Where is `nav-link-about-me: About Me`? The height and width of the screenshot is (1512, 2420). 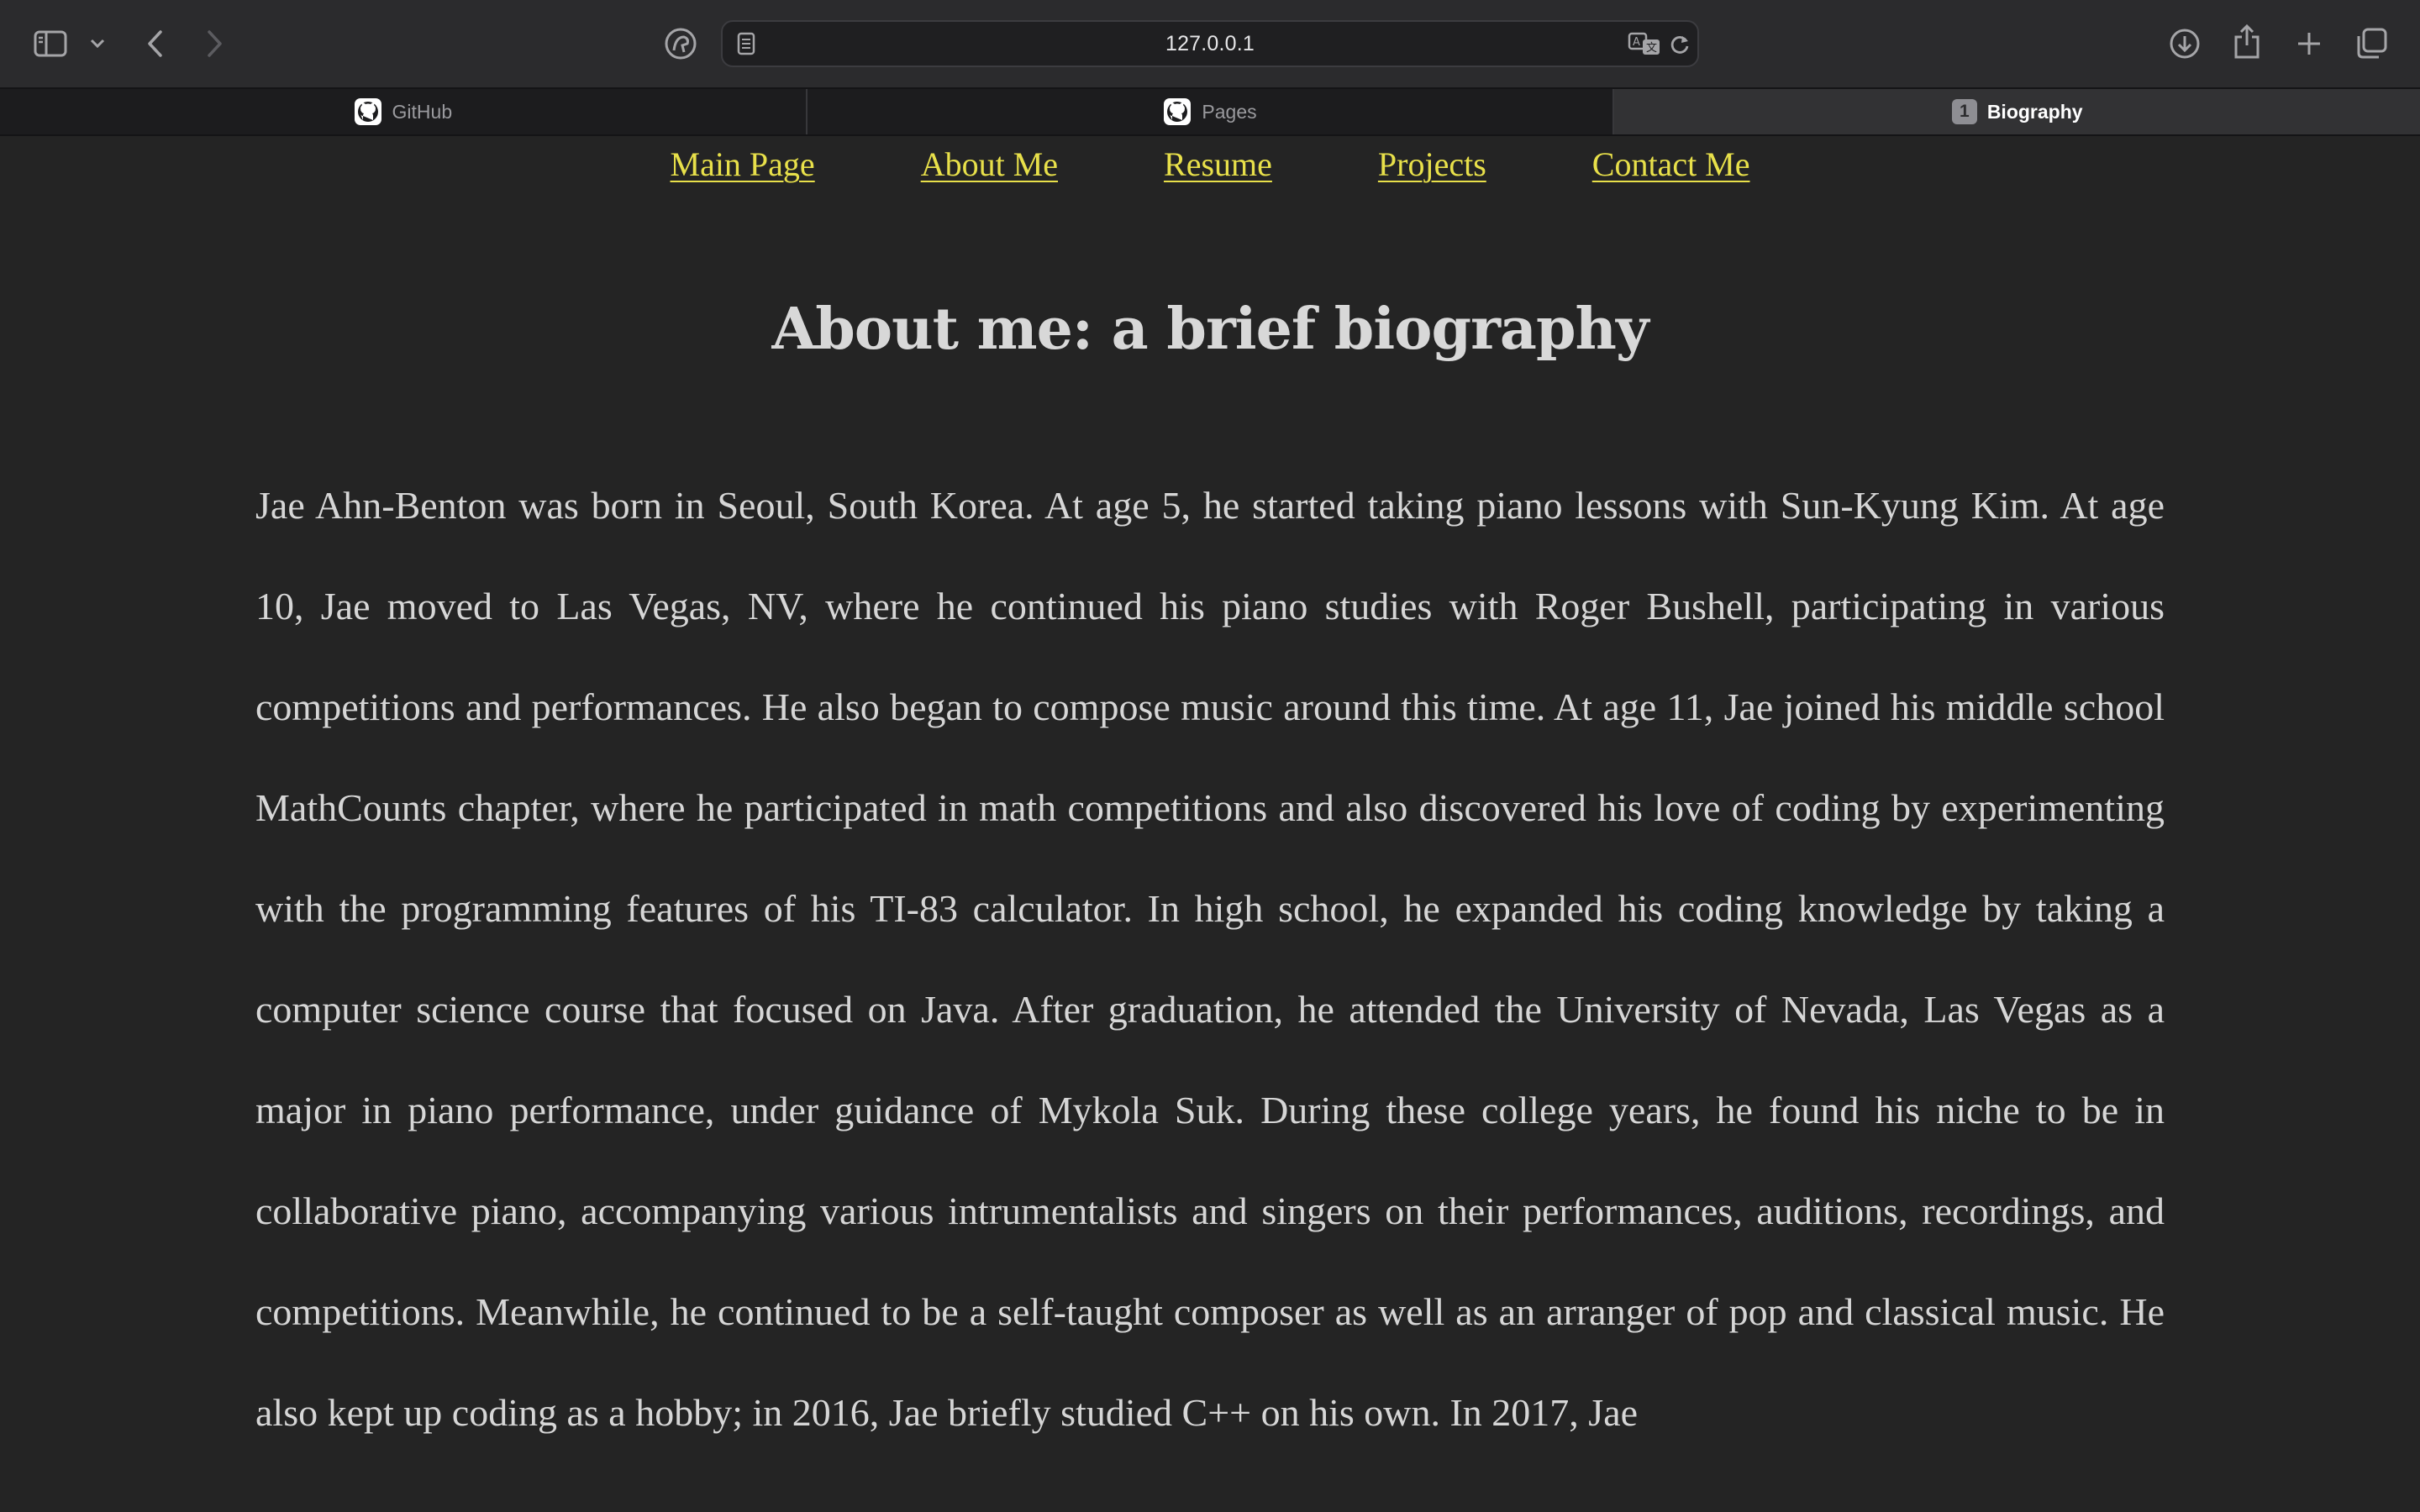 nav-link-about-me: About Me is located at coordinates (990, 164).